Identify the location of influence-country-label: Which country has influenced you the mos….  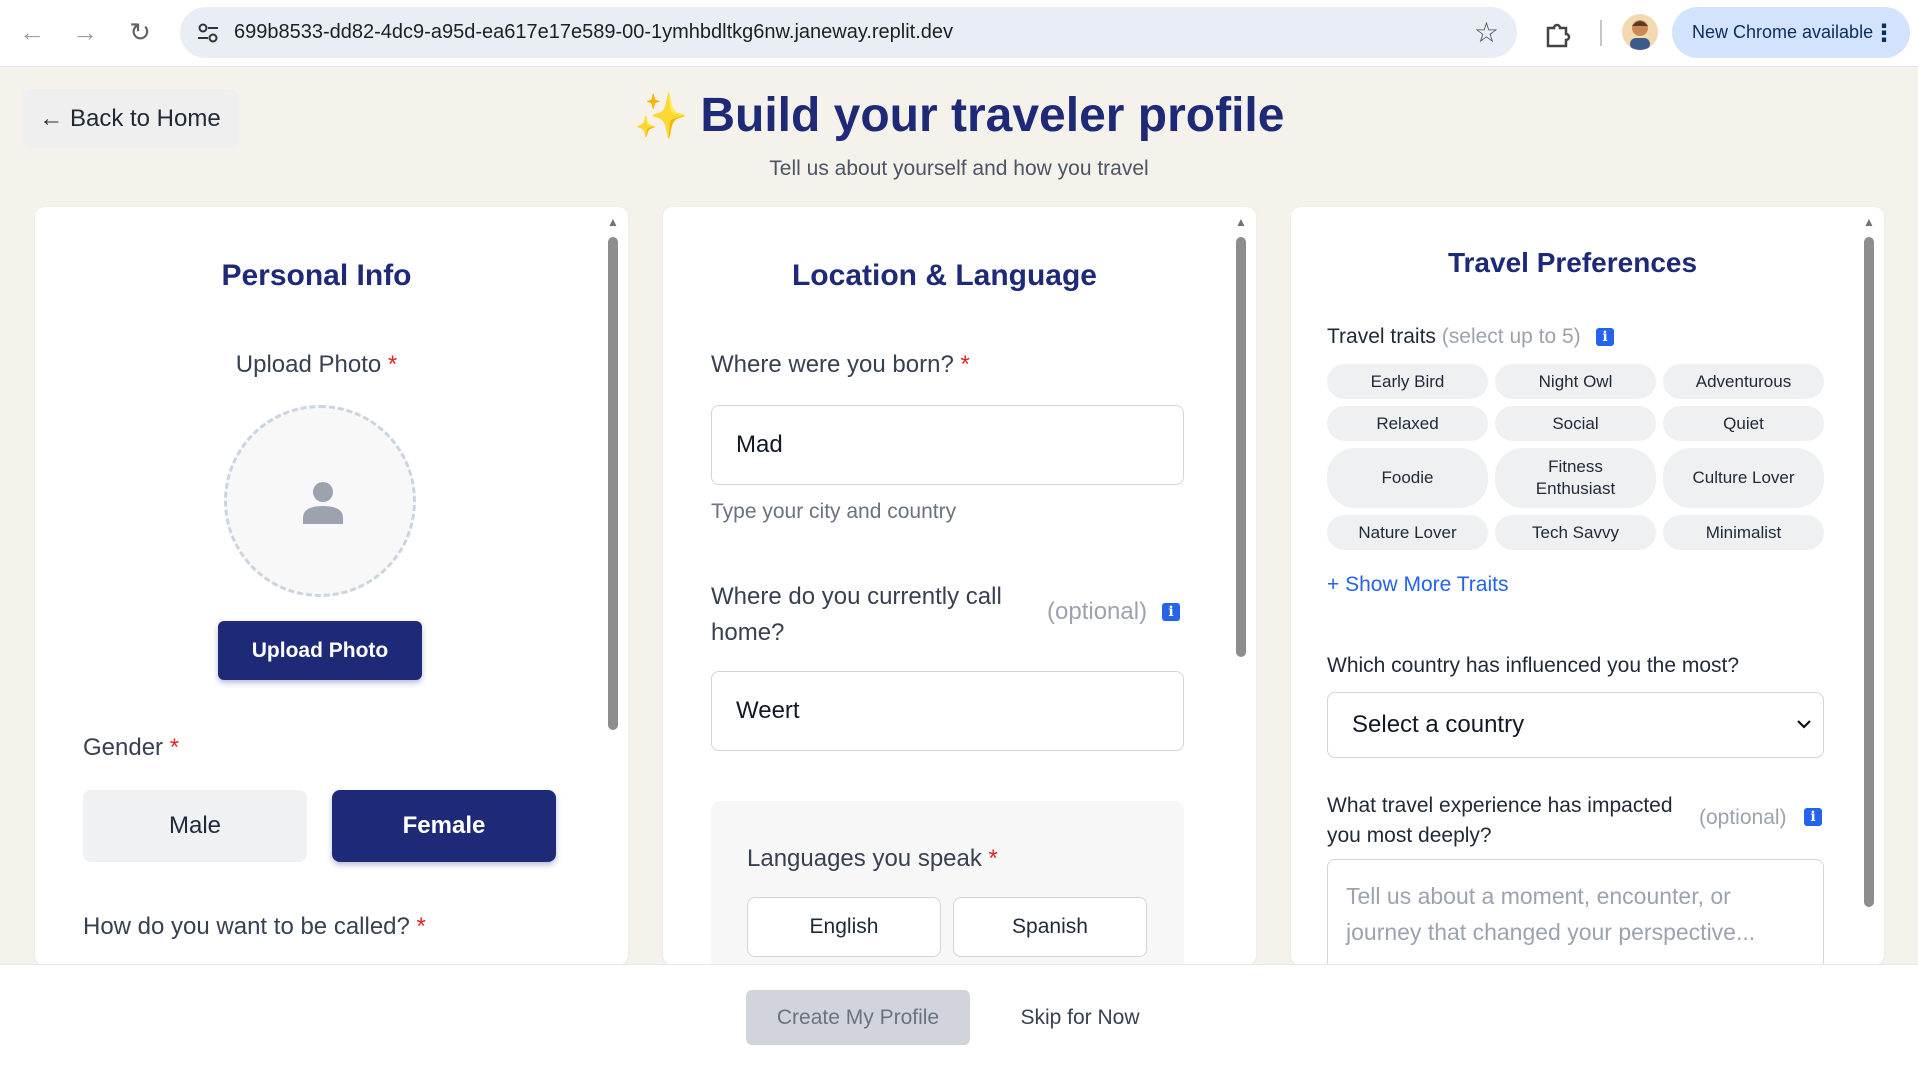
(1533, 665).